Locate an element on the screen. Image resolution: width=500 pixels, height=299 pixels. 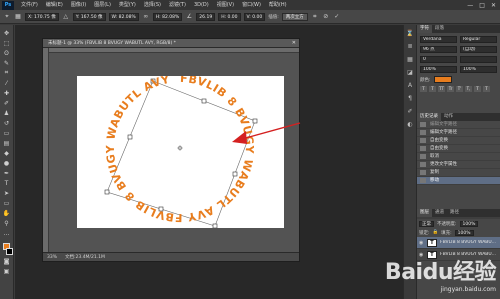
blend-mode-select: 正常 is located at coordinates (426, 223).